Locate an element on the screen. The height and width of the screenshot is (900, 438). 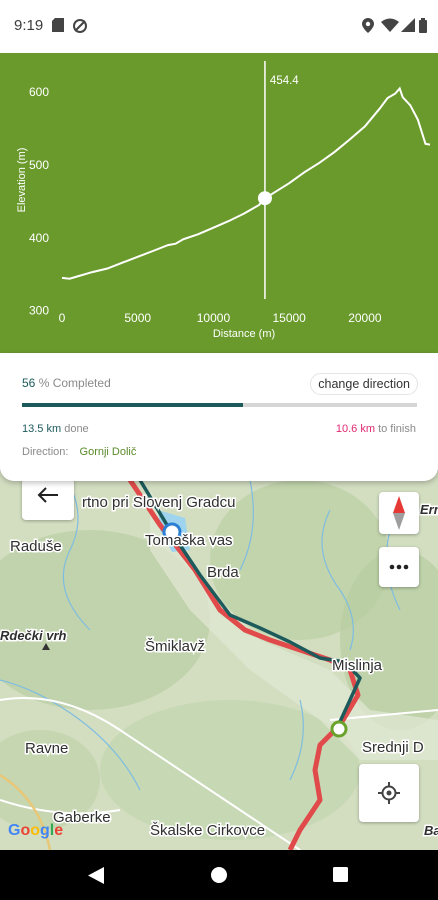
system-nav-bar is located at coordinates (219, 875).